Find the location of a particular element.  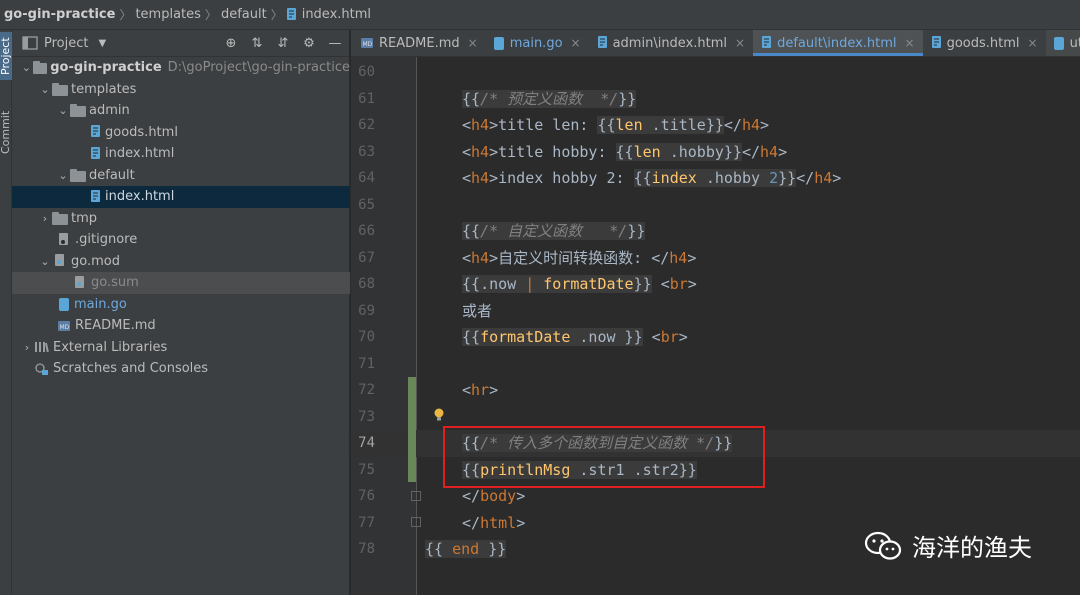

tree-item-admin: ⌄ admin is located at coordinates (181, 111).